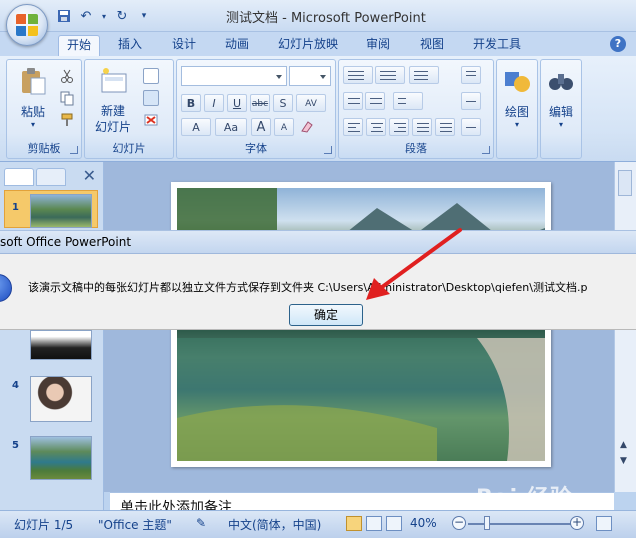 This screenshot has height=538, width=636. Describe the element at coordinates (6, 288) in the screenshot. I see `info-icon` at that location.